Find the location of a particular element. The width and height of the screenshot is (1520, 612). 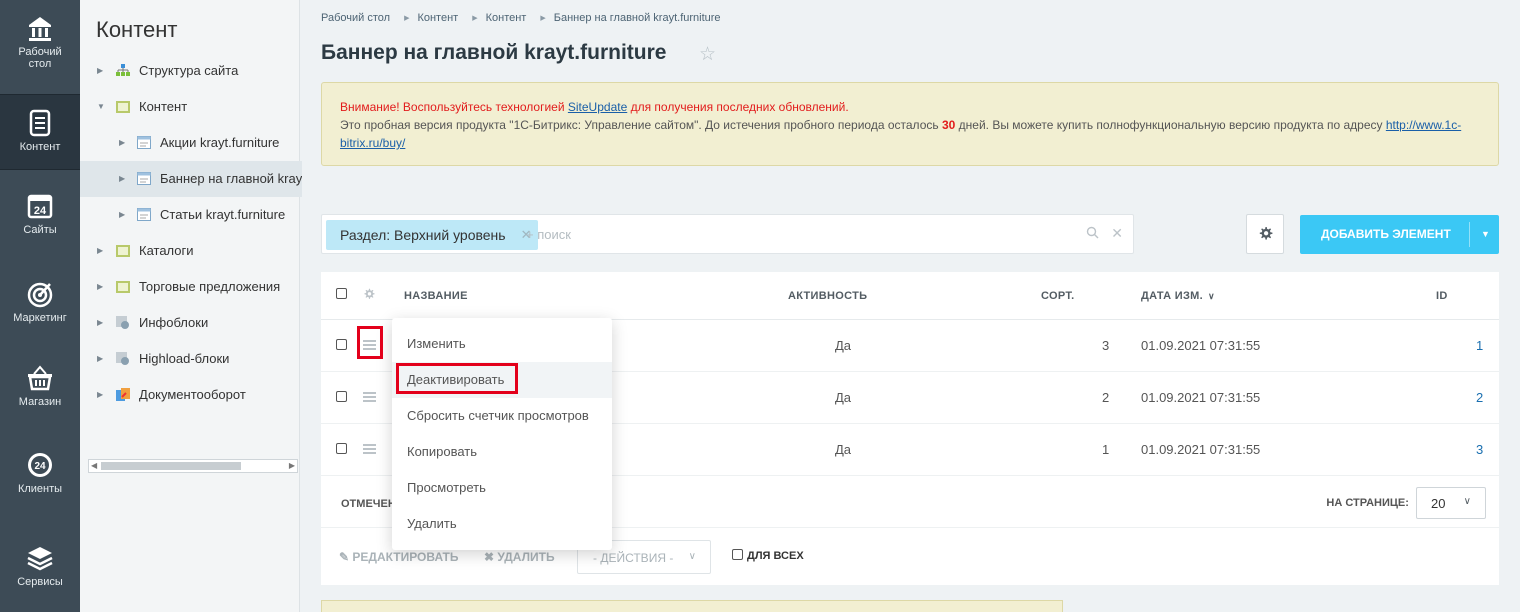

pencil-icon: ✎ is located at coordinates (344, 557).